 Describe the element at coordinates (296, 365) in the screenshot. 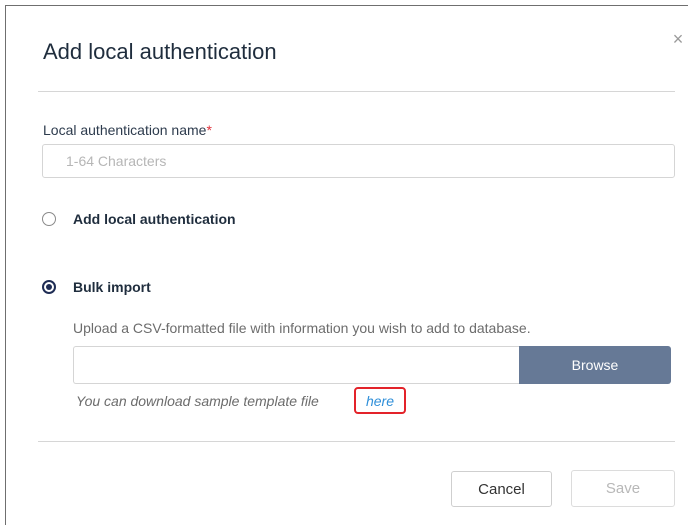

I see `file-path-field` at that location.